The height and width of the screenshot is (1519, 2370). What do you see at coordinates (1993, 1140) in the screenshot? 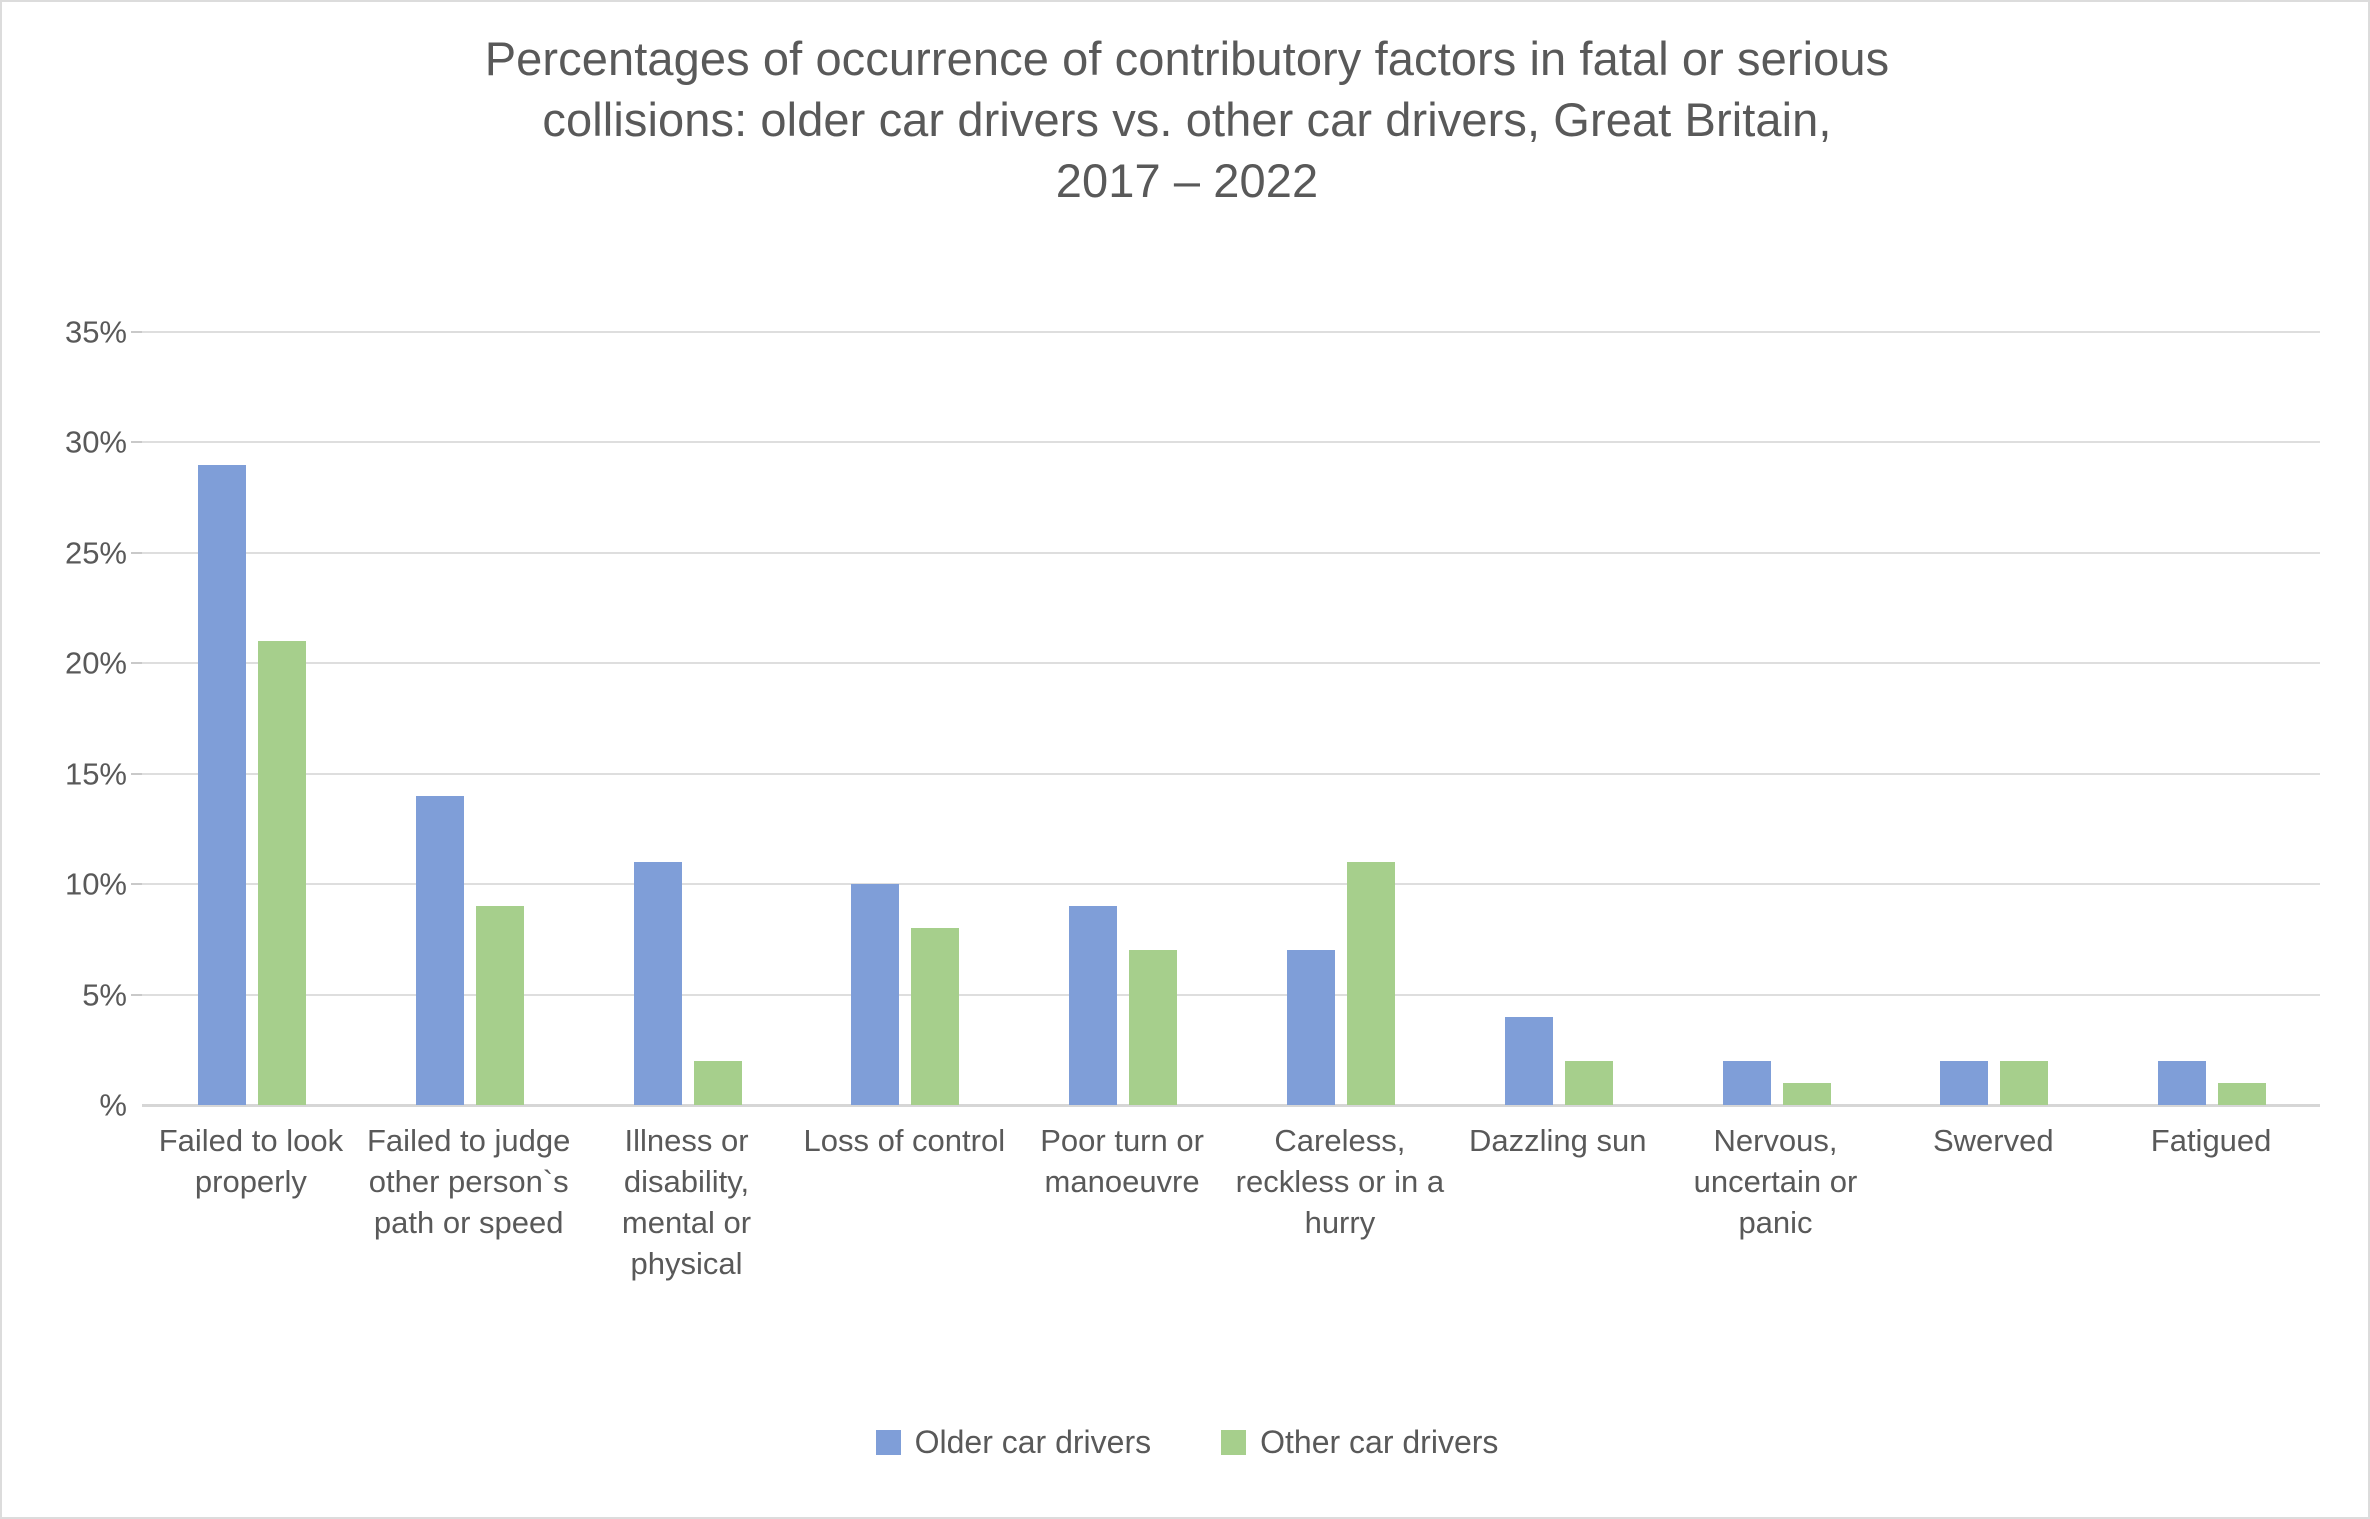
I see `x-axis-category-label: Swerved` at bounding box center [1993, 1140].